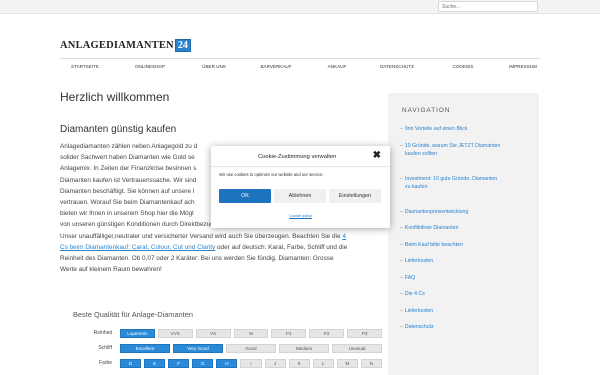  What do you see at coordinates (300, 196) in the screenshot?
I see `deny-button: Ablehnen` at bounding box center [300, 196].